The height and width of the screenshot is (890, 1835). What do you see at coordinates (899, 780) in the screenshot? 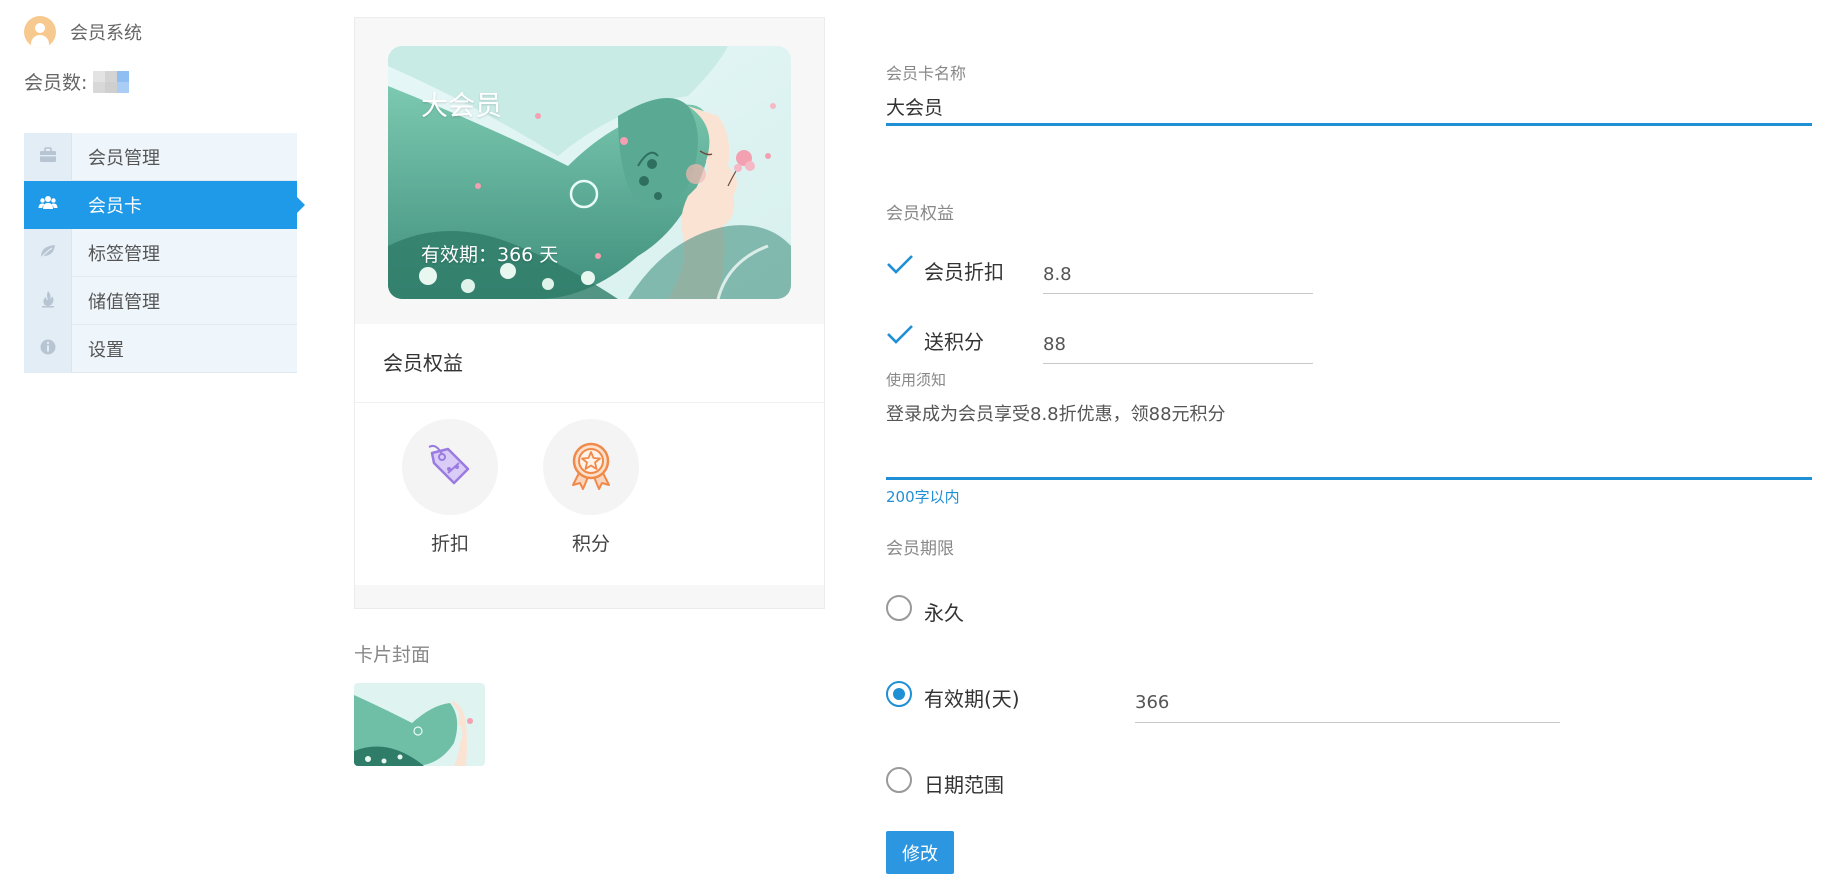
I see `period-radio-date-range` at bounding box center [899, 780].